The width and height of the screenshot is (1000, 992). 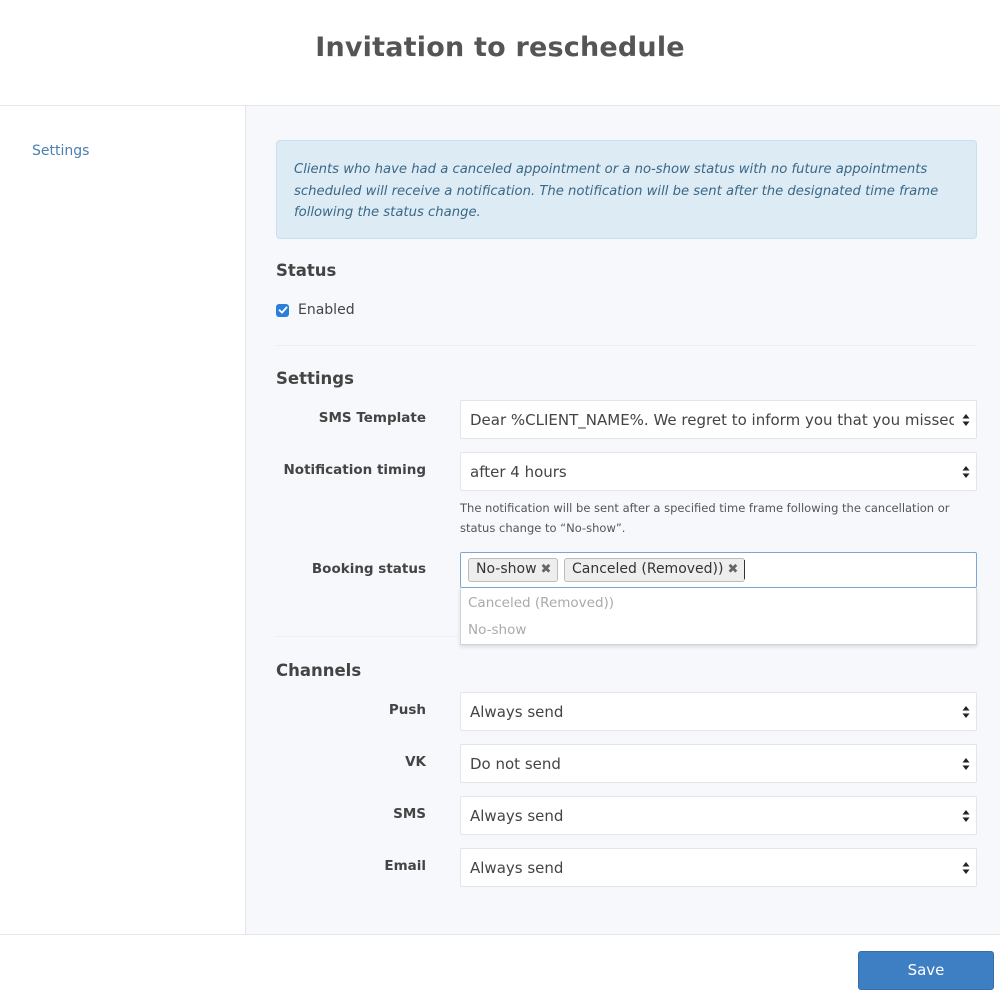 I want to click on channel-email-label: Email, so click(x=405, y=866).